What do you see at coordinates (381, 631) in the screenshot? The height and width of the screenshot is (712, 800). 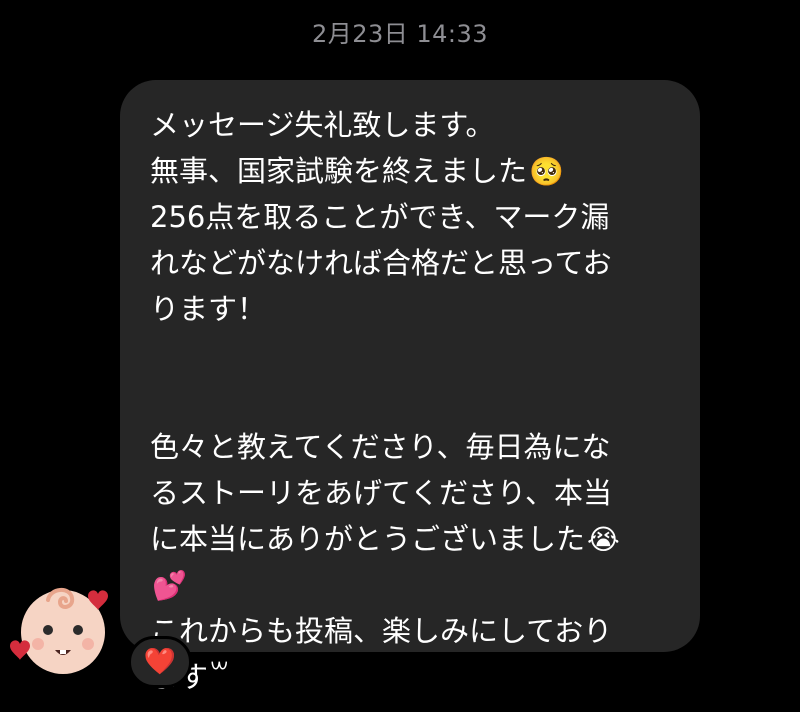 I see `message-line: これからも投稿、楽しみにしており` at bounding box center [381, 631].